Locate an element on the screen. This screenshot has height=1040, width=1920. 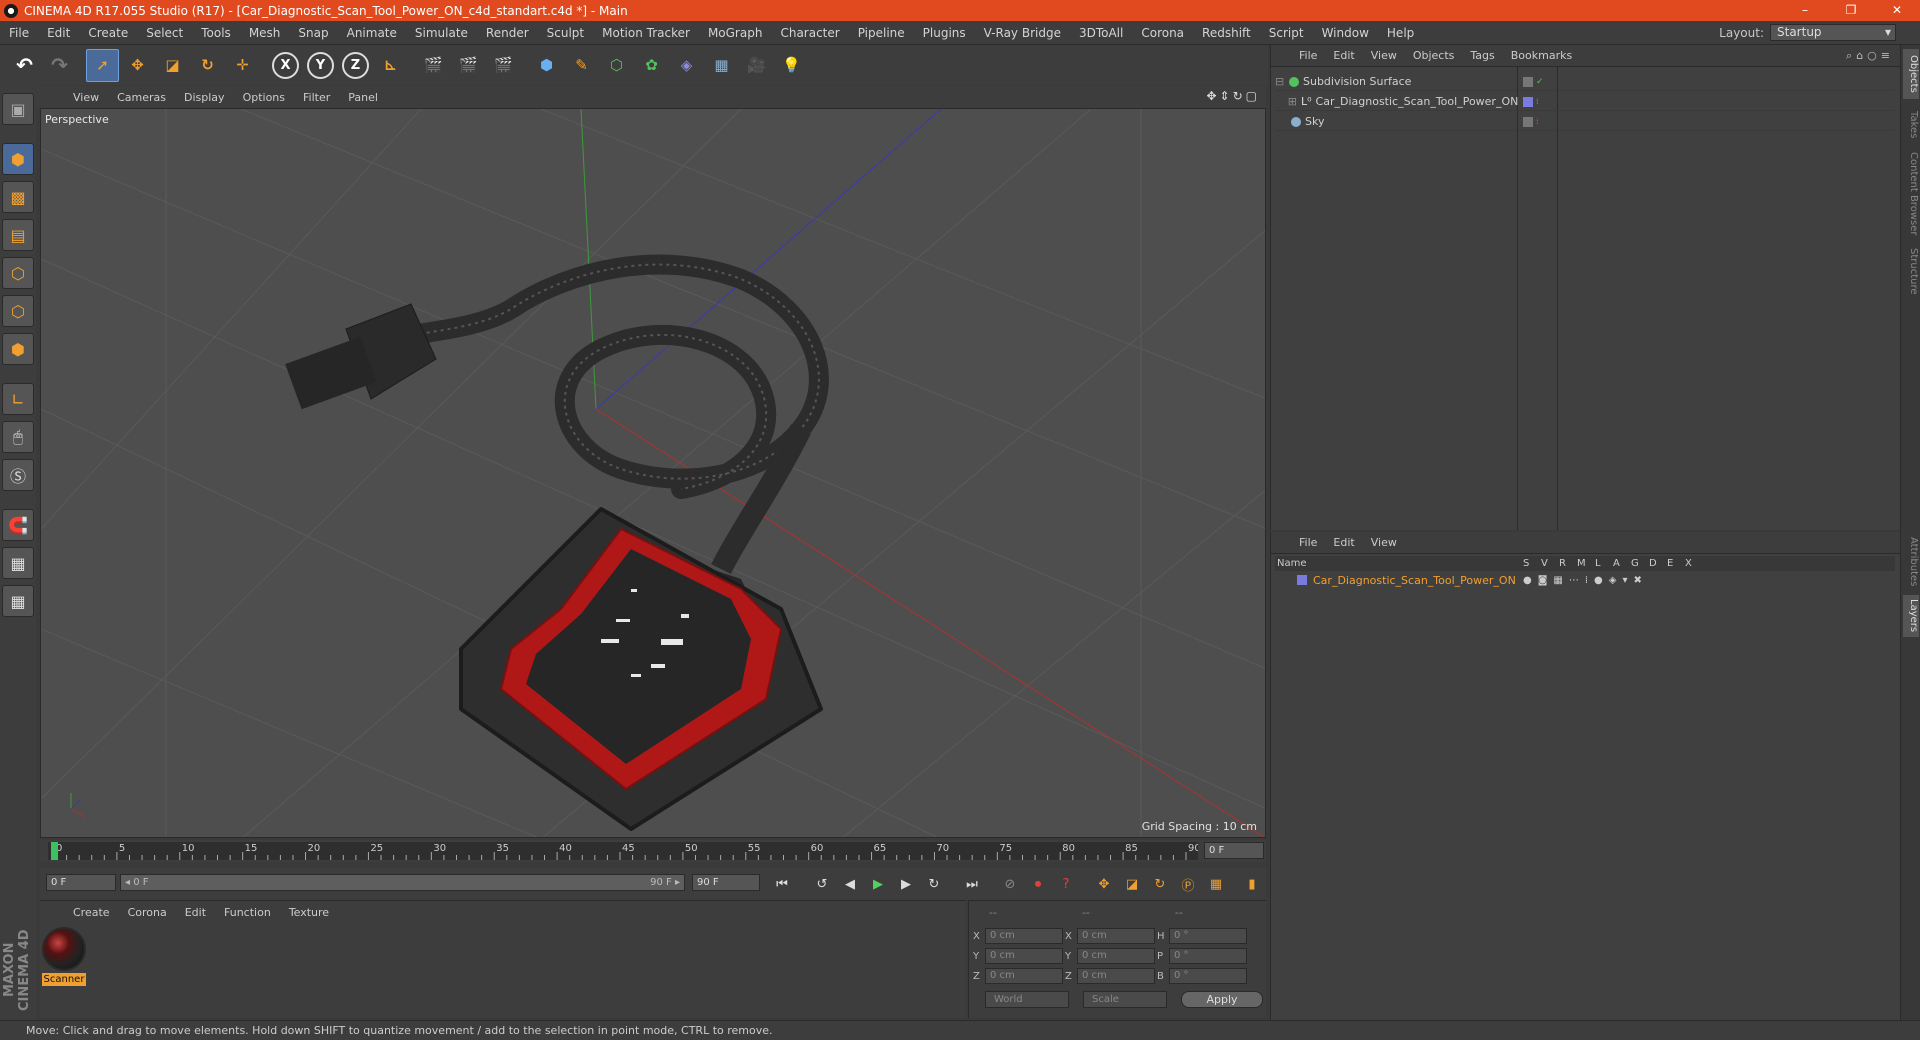
redo-icon: ↷ is located at coordinates (59, 65).